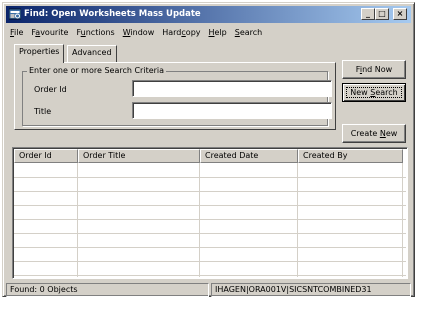  Describe the element at coordinates (97, 70) in the screenshot. I see `search-criteria-legend: Enter one or more Search Criteria` at that location.